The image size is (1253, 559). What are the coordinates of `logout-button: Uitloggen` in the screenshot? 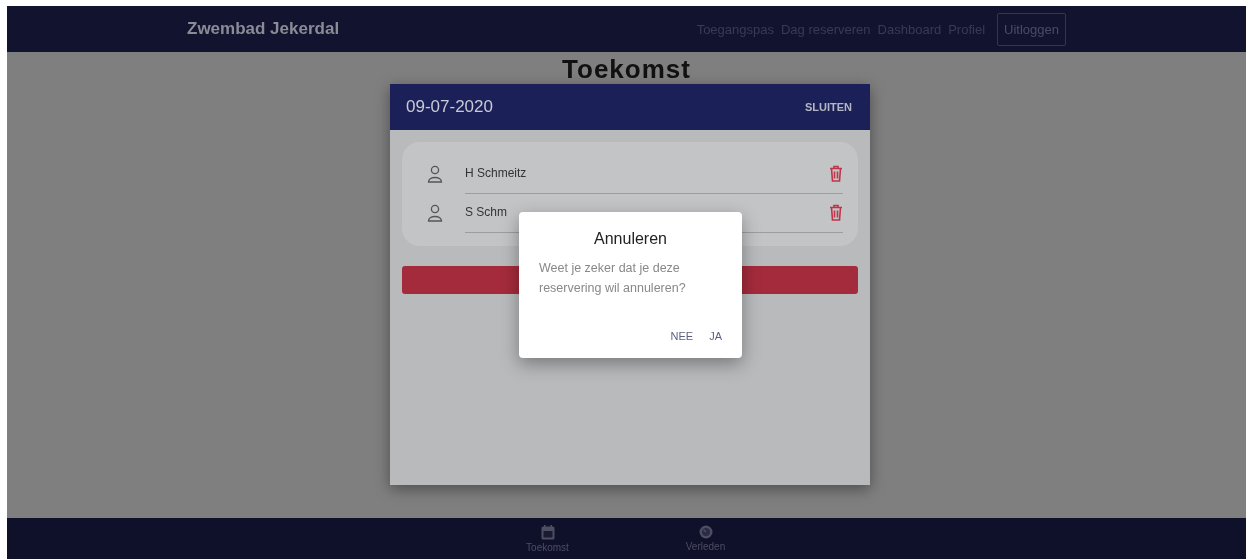 It's located at (1031, 29).